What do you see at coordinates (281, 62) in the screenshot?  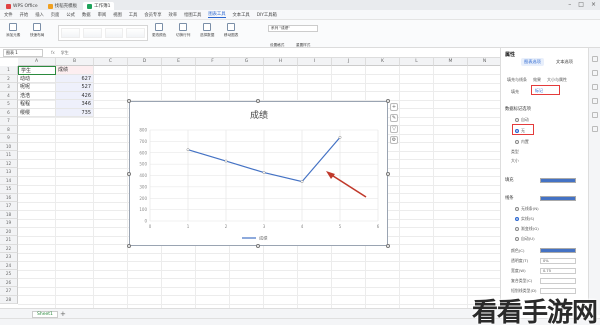 I see `column-header-h: H` at bounding box center [281, 62].